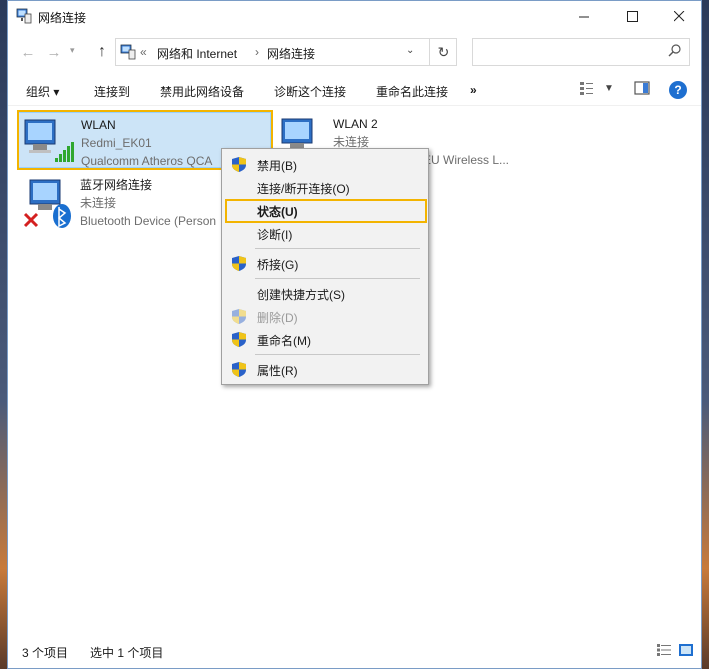  I want to click on refresh-button: ↻, so click(443, 52).